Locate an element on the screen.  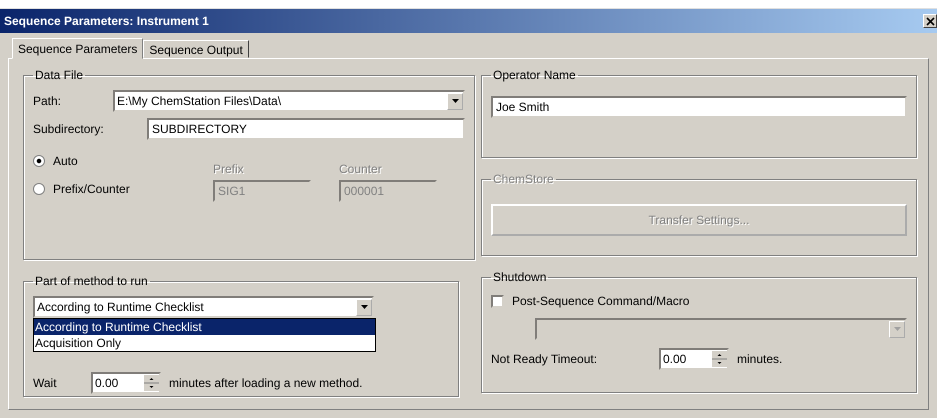
tab: Sequence Output is located at coordinates (196, 49).